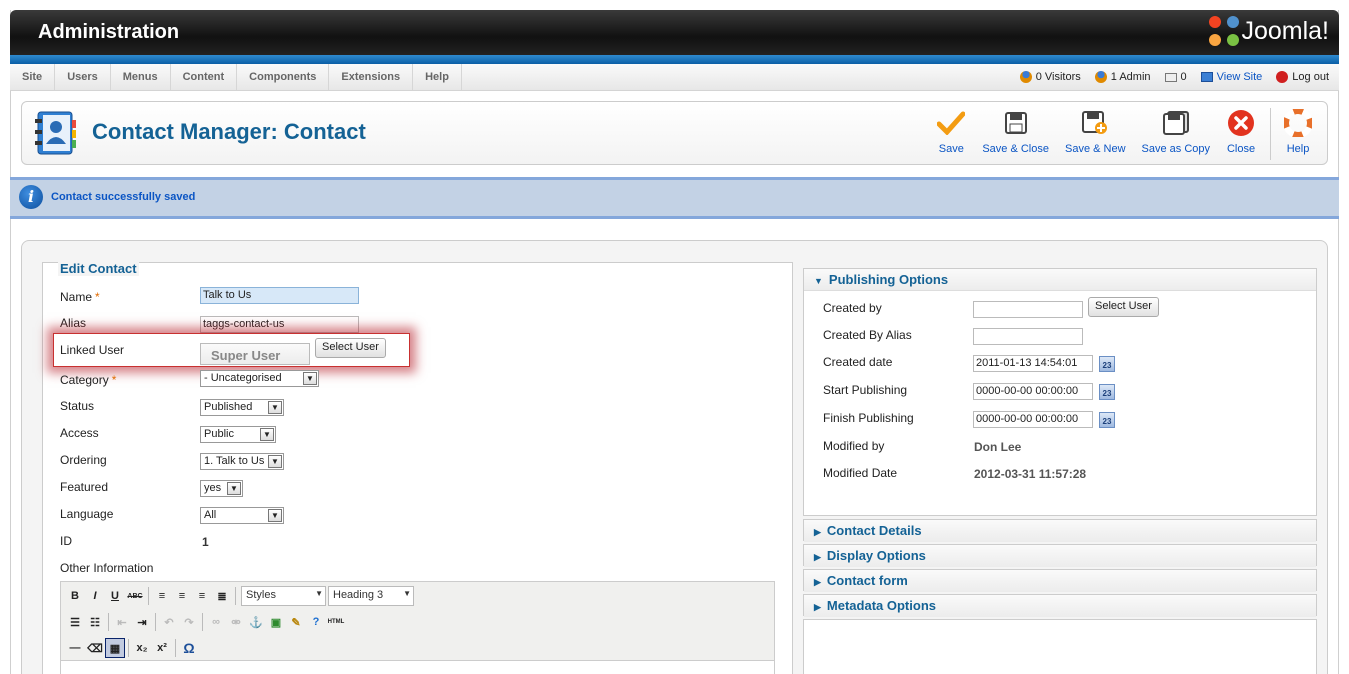  I want to click on styles-select: Styles ▼, so click(283, 596).